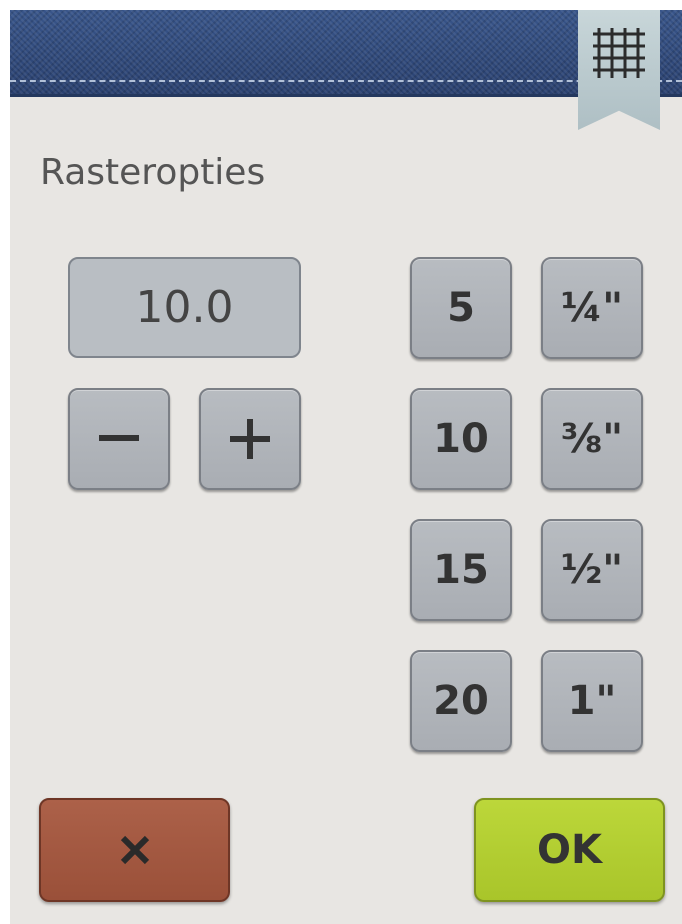 The image size is (682, 924). I want to click on grid-icon, so click(619, 53).